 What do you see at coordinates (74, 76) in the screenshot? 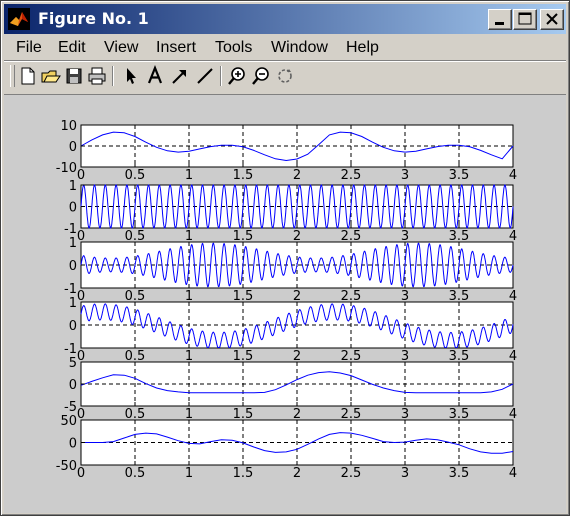
I see `save-icon` at bounding box center [74, 76].